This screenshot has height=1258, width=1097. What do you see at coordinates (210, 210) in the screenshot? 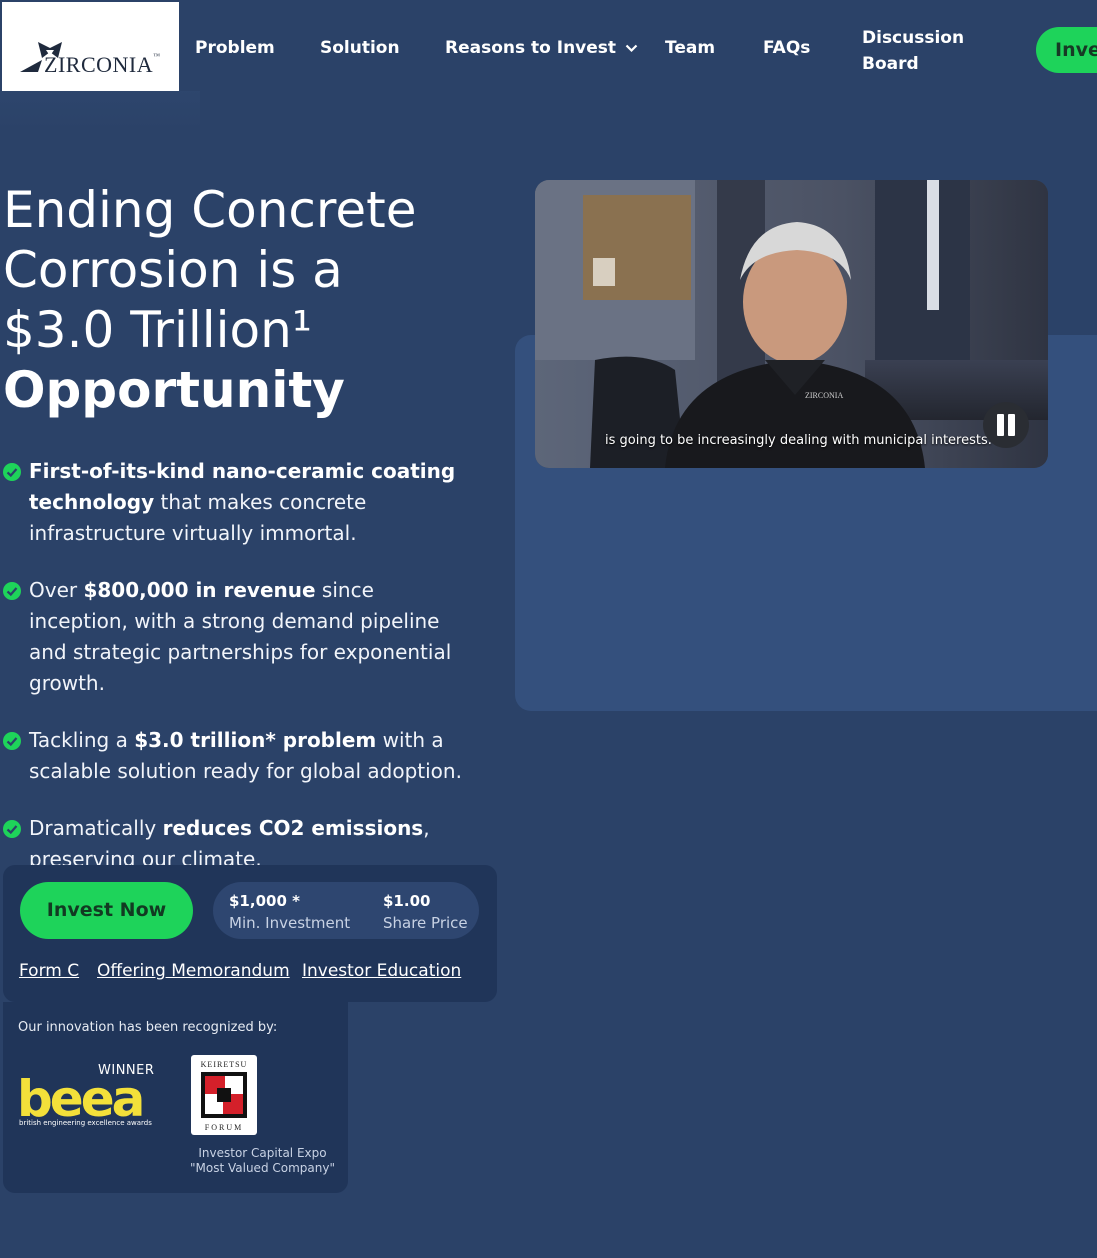
I see `headline-line1: Ending Concrete` at bounding box center [210, 210].